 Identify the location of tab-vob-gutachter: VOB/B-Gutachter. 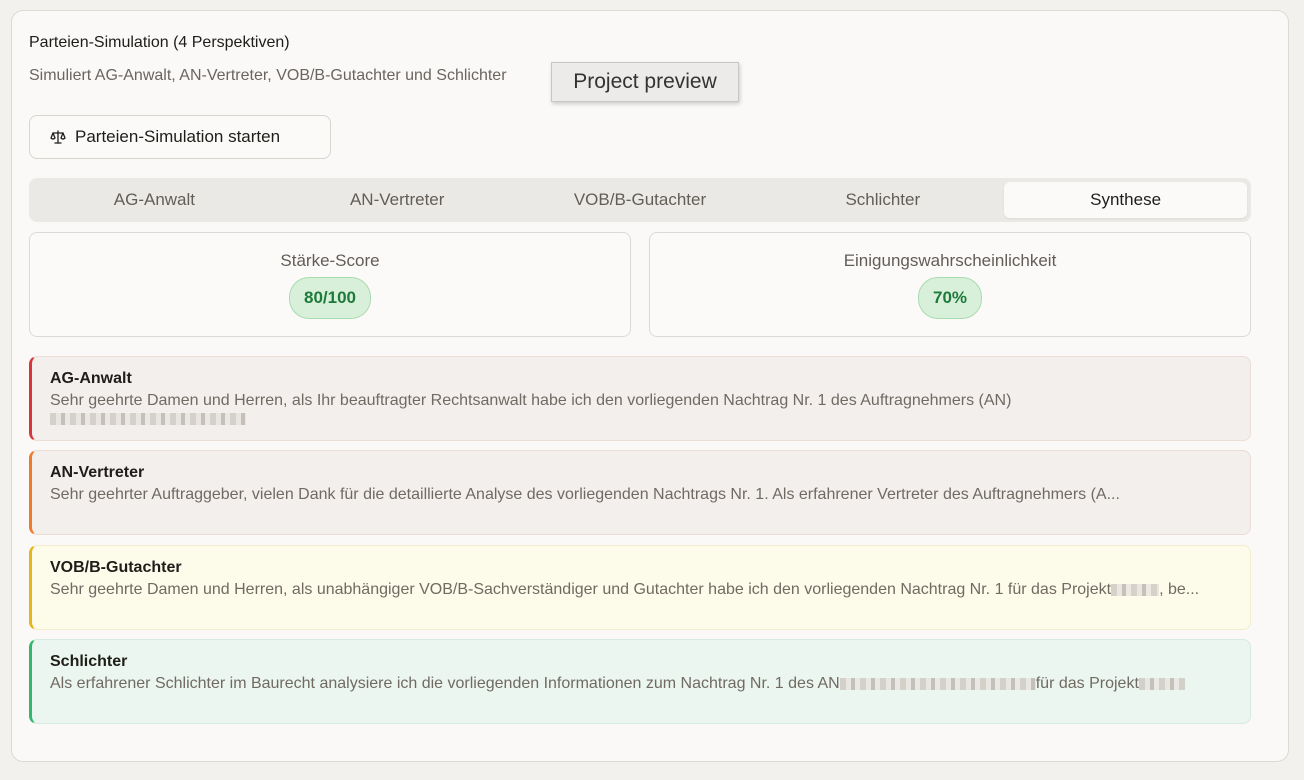
(640, 200).